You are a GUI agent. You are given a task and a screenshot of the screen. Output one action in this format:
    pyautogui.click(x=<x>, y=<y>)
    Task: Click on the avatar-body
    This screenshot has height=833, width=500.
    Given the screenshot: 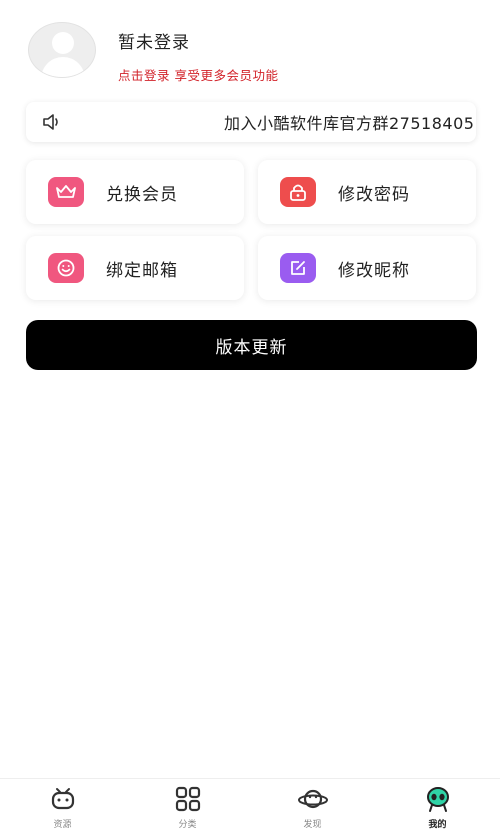 What is the action you would take?
    pyautogui.click(x=63, y=67)
    